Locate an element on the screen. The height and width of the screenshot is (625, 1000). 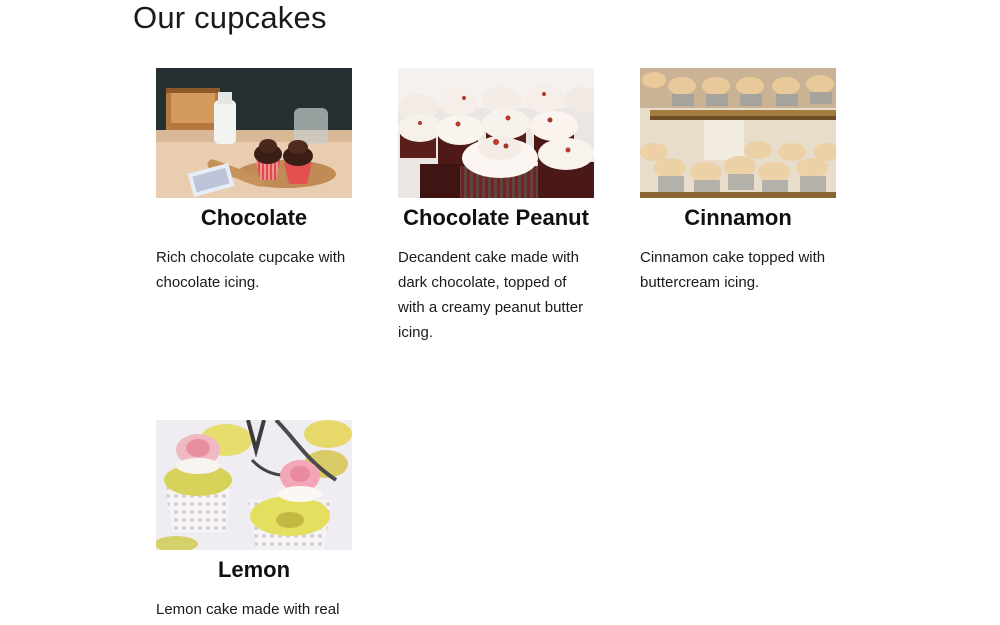
cupcake-image-cinnamon is located at coordinates (738, 133).